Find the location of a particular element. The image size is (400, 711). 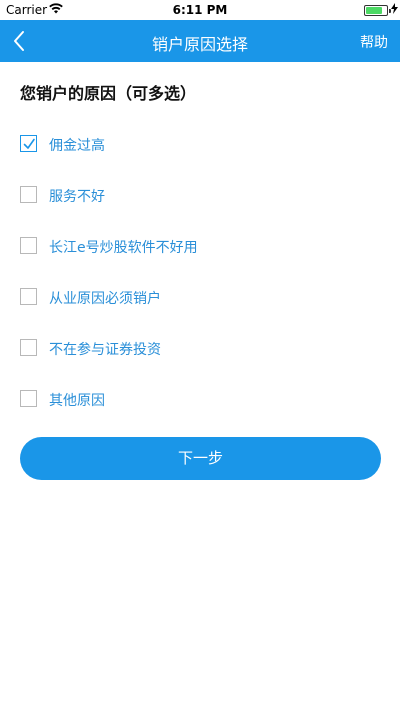

reason-option-label: 不在参与证券投资 is located at coordinates (105, 350).